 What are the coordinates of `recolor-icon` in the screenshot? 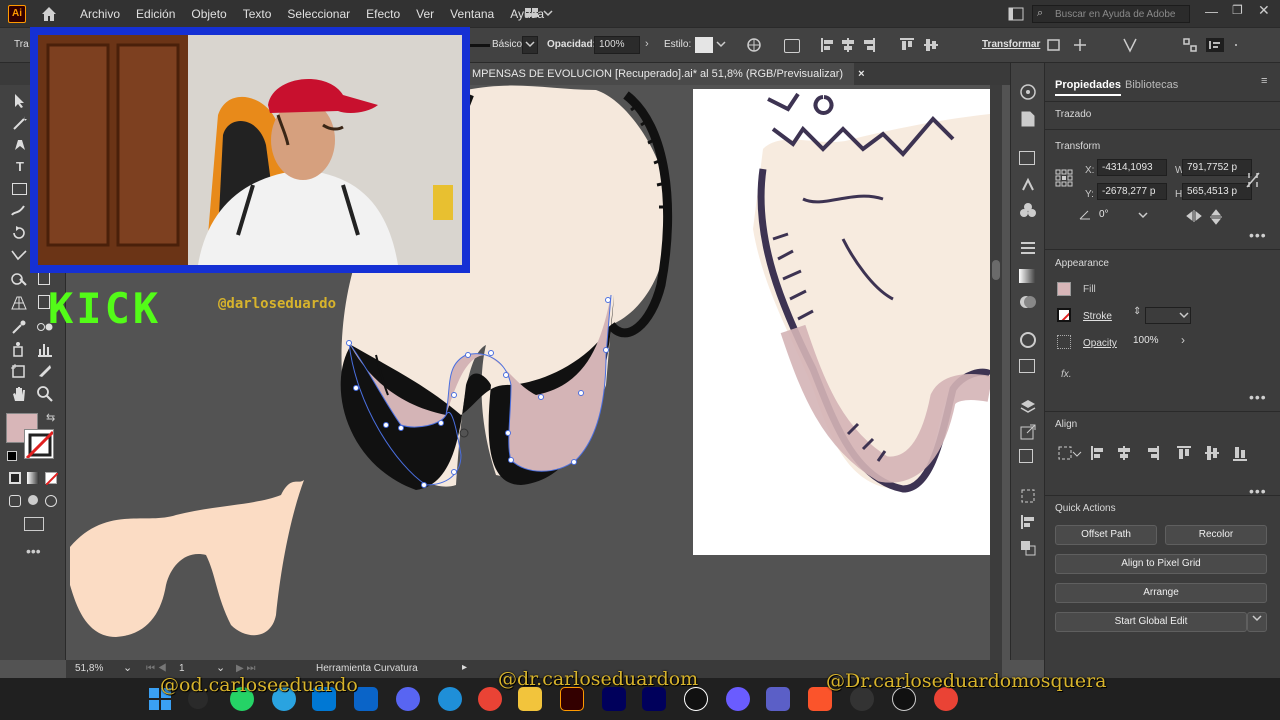 It's located at (754, 45).